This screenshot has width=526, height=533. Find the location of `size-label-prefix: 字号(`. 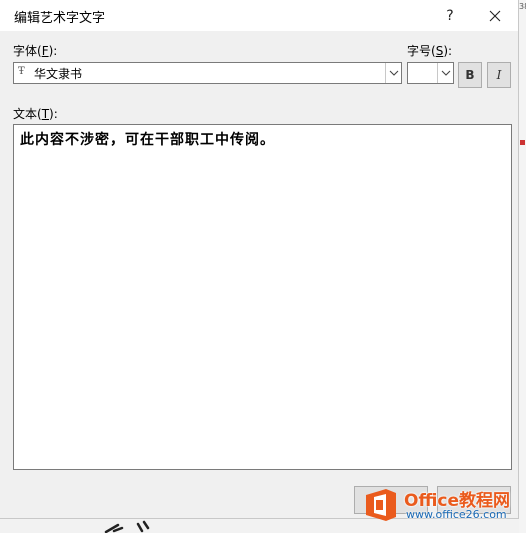

size-label-prefix: 字号( is located at coordinates (421, 51).